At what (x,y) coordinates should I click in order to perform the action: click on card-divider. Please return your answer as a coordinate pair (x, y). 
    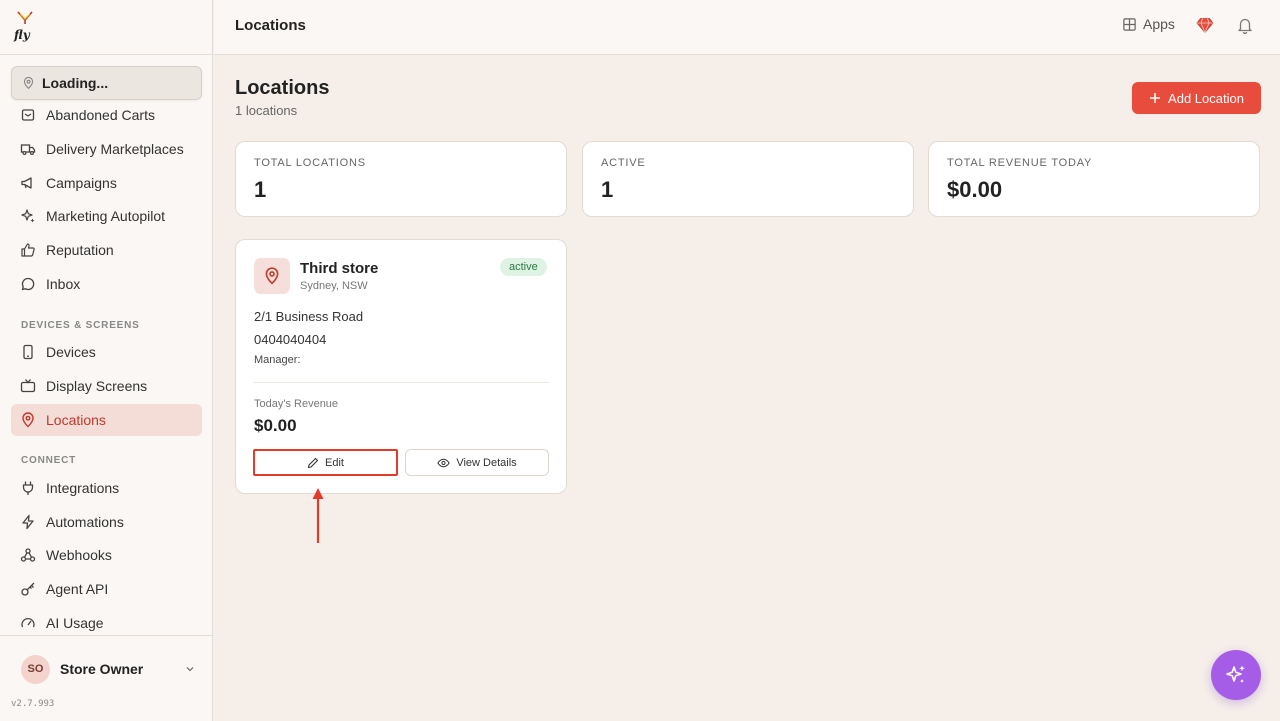
    Looking at the image, I should click on (401, 382).